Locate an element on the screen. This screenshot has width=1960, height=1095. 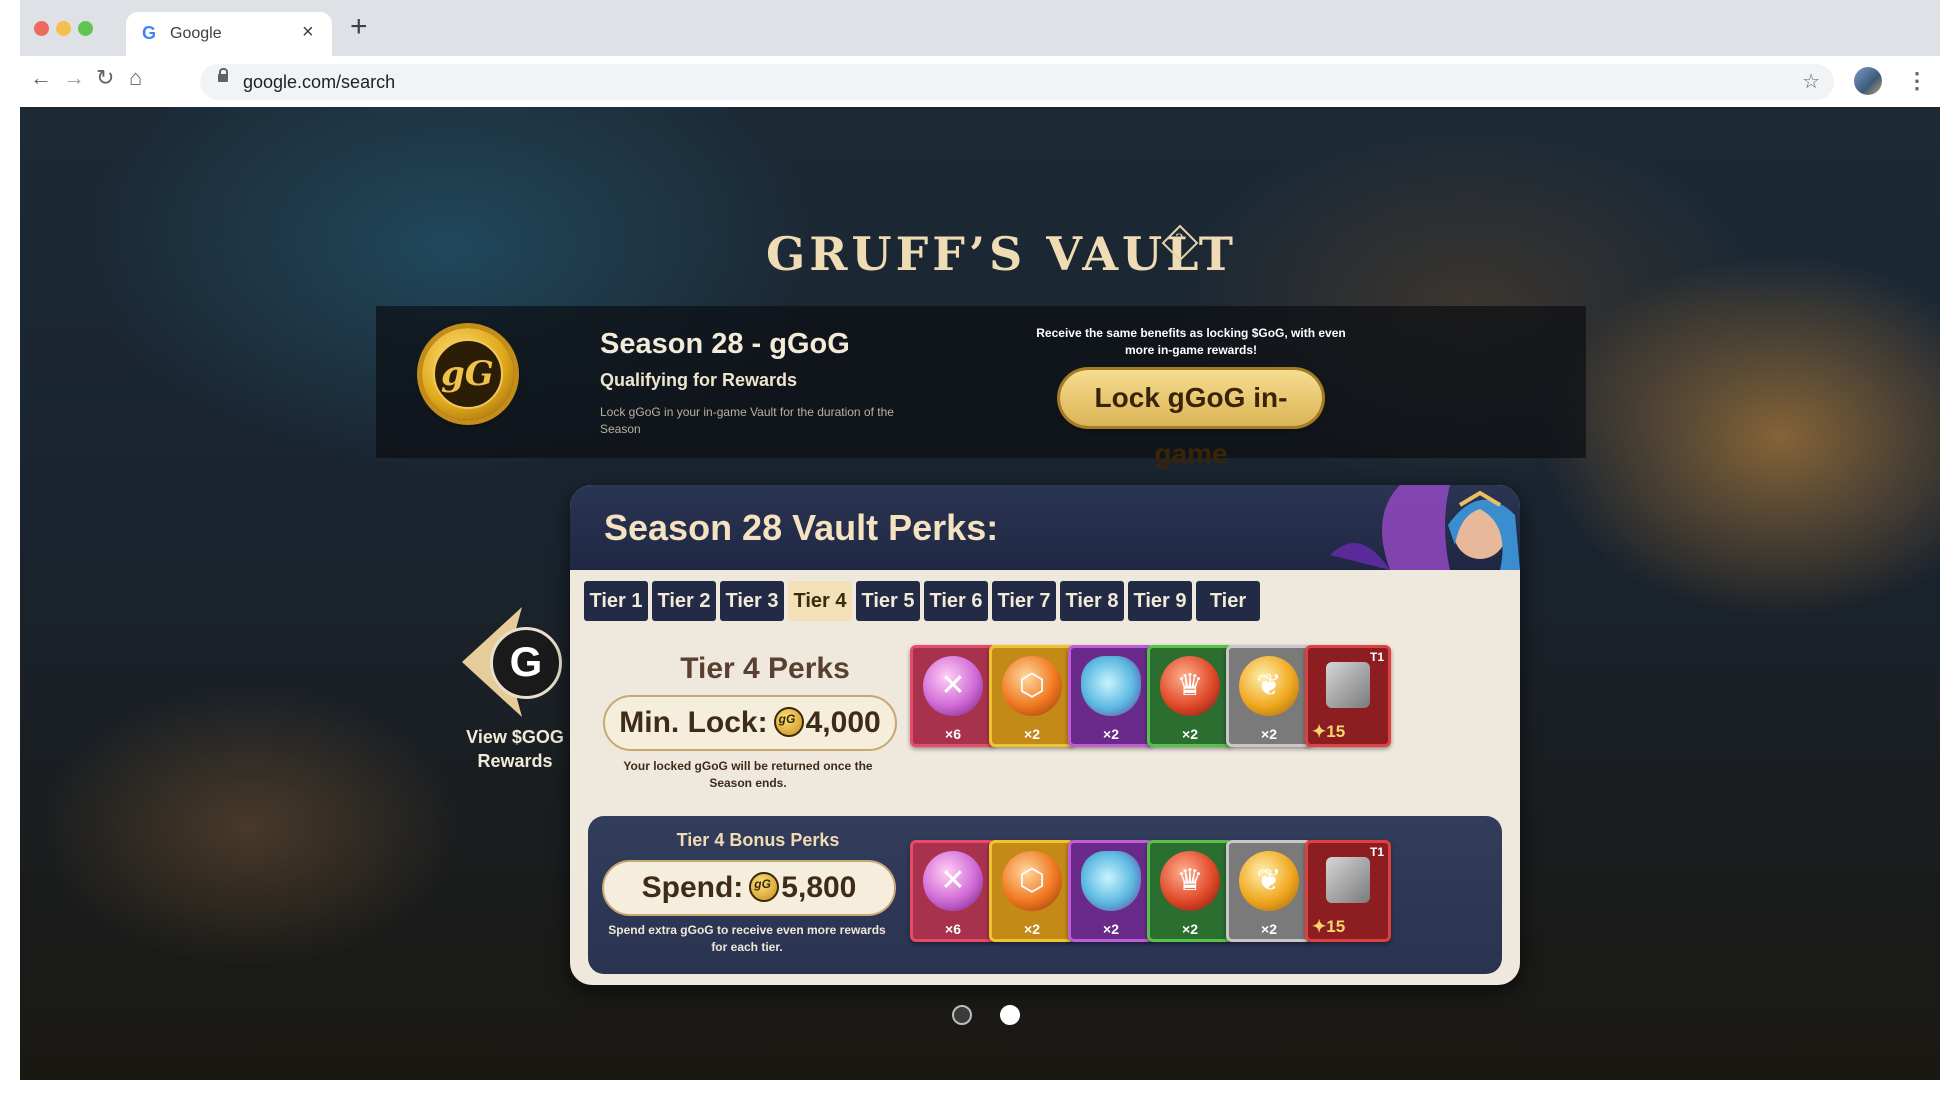
minimize-window-dot is located at coordinates (63, 28).